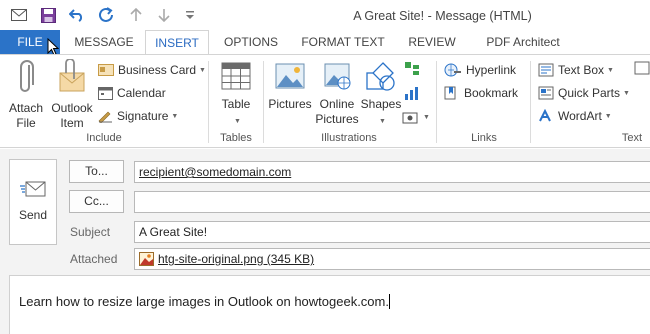  What do you see at coordinates (146, 259) in the screenshot?
I see `image-file-icon` at bounding box center [146, 259].